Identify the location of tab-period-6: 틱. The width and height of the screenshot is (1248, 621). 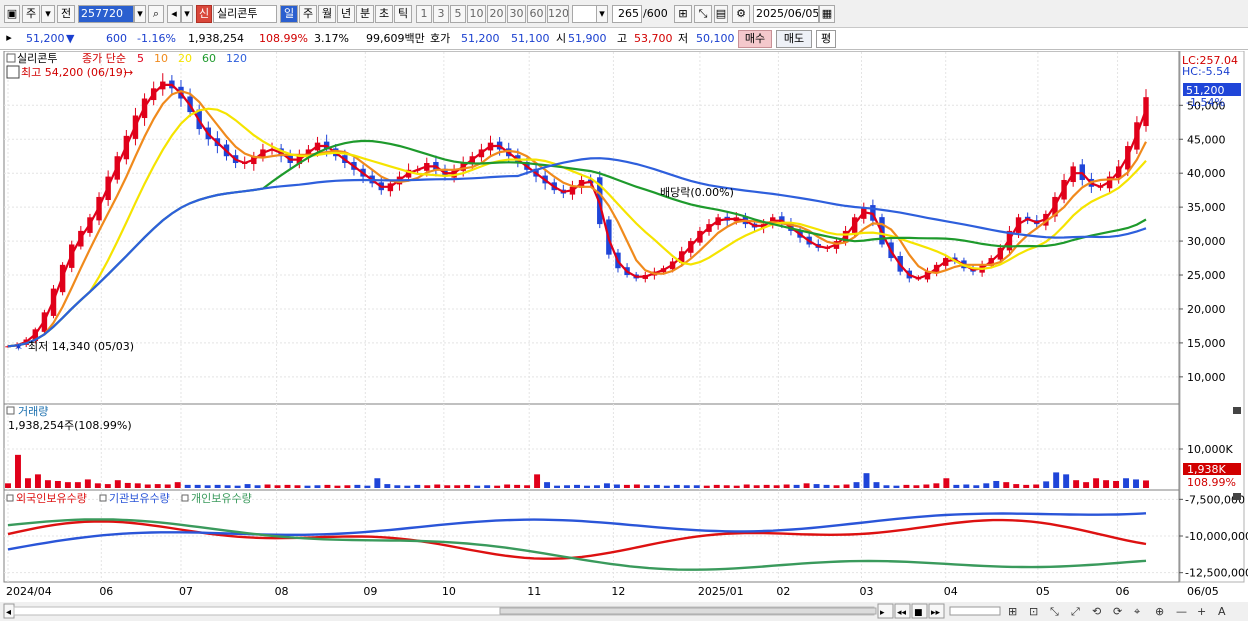
(403, 14).